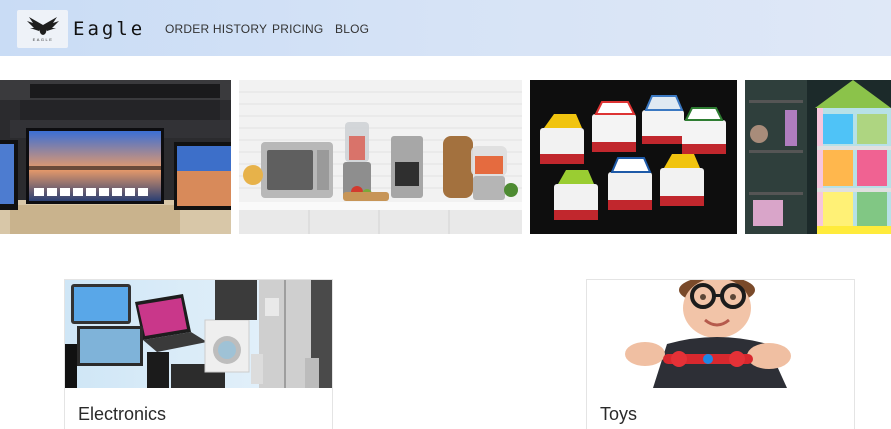  I want to click on banner-tile-dollhouse, so click(818, 157).